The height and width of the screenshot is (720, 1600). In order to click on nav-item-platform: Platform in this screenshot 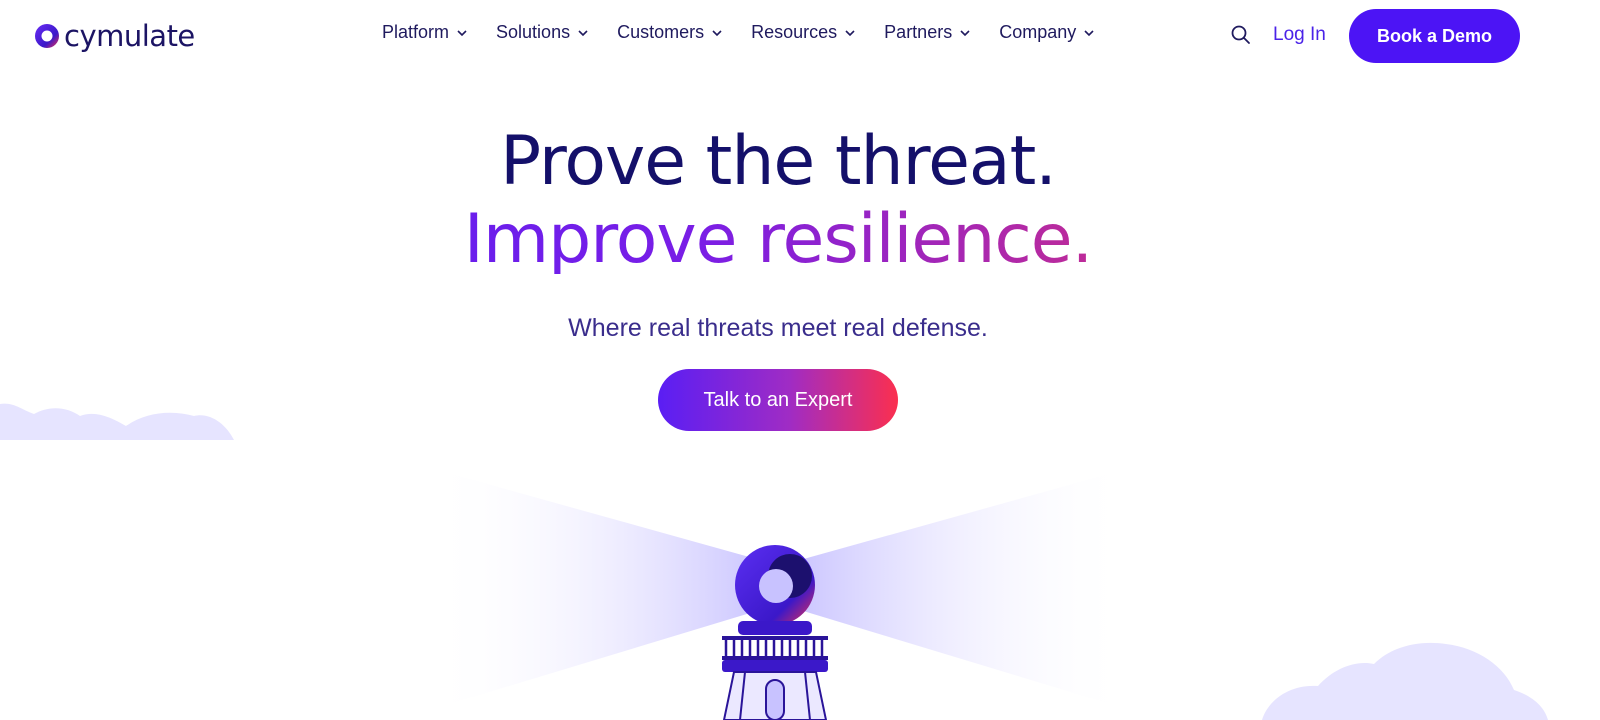, I will do `click(425, 32)`.